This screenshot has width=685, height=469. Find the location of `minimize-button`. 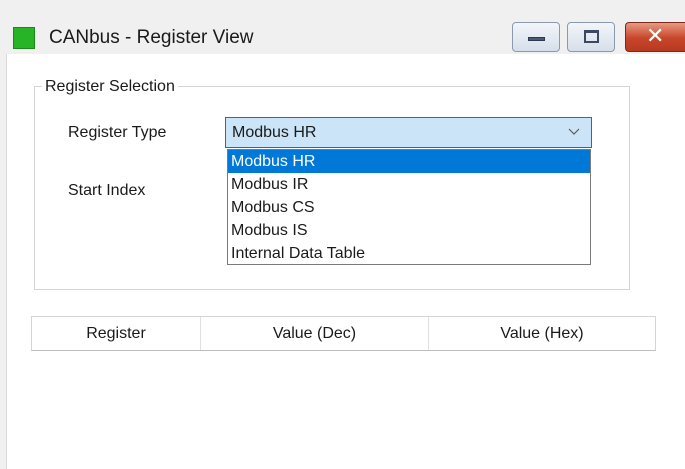

minimize-button is located at coordinates (536, 37).